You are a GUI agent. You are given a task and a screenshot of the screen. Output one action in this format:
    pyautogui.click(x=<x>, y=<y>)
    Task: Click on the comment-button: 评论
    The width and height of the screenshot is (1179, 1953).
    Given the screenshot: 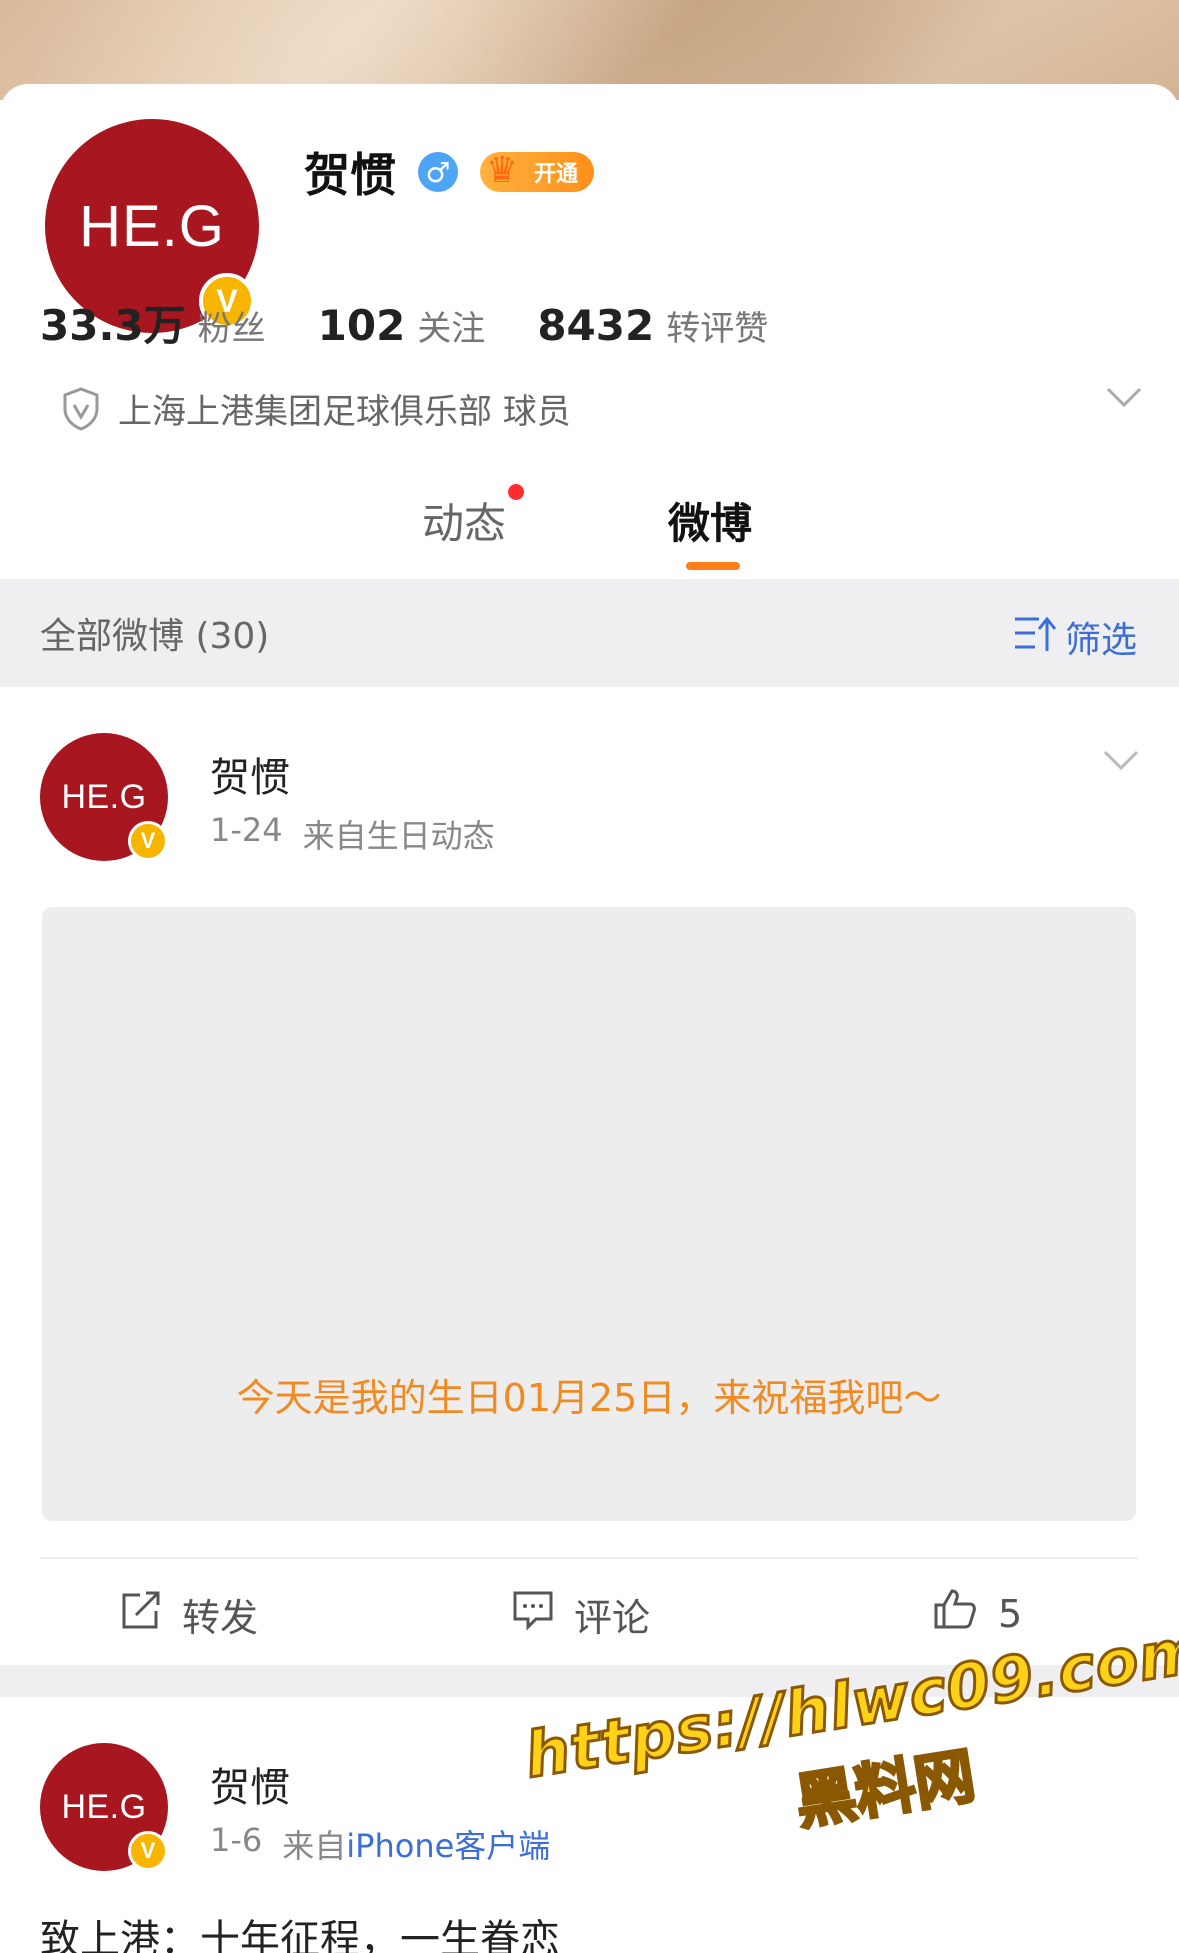 What is the action you would take?
    pyautogui.click(x=581, y=1614)
    